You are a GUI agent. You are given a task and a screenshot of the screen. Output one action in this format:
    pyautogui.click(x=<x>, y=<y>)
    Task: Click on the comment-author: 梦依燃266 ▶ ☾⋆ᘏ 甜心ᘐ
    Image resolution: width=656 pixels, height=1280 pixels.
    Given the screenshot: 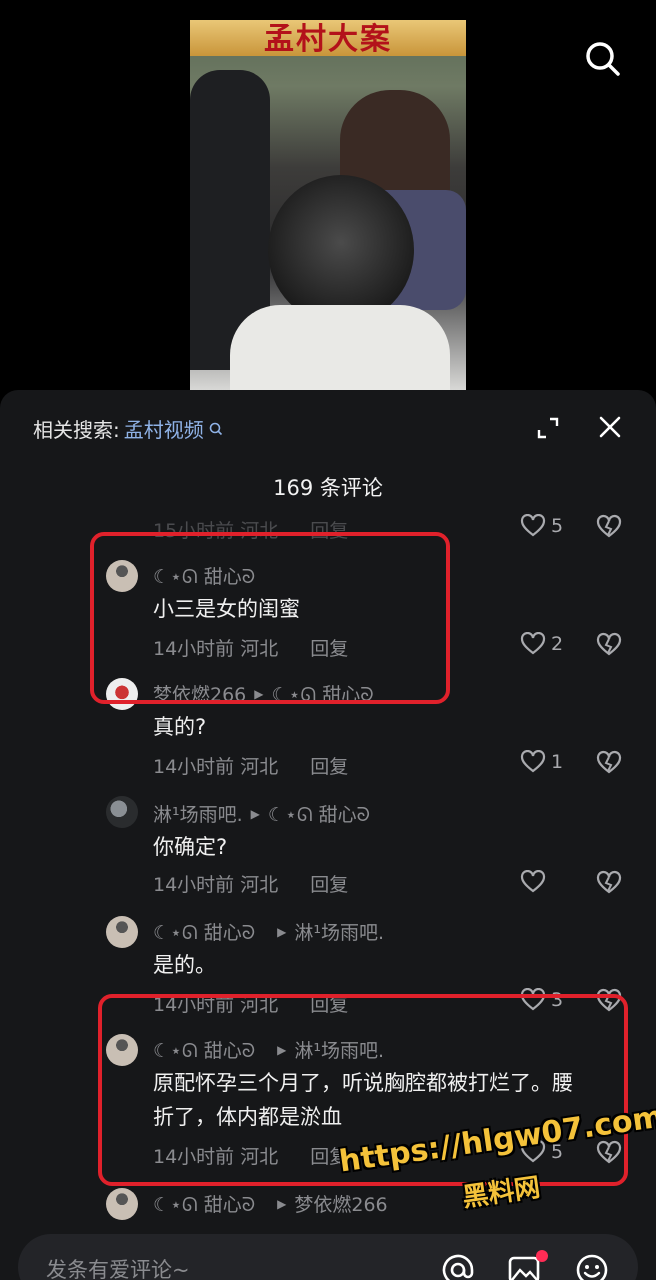 What is the action you would take?
    pyautogui.click(x=263, y=693)
    